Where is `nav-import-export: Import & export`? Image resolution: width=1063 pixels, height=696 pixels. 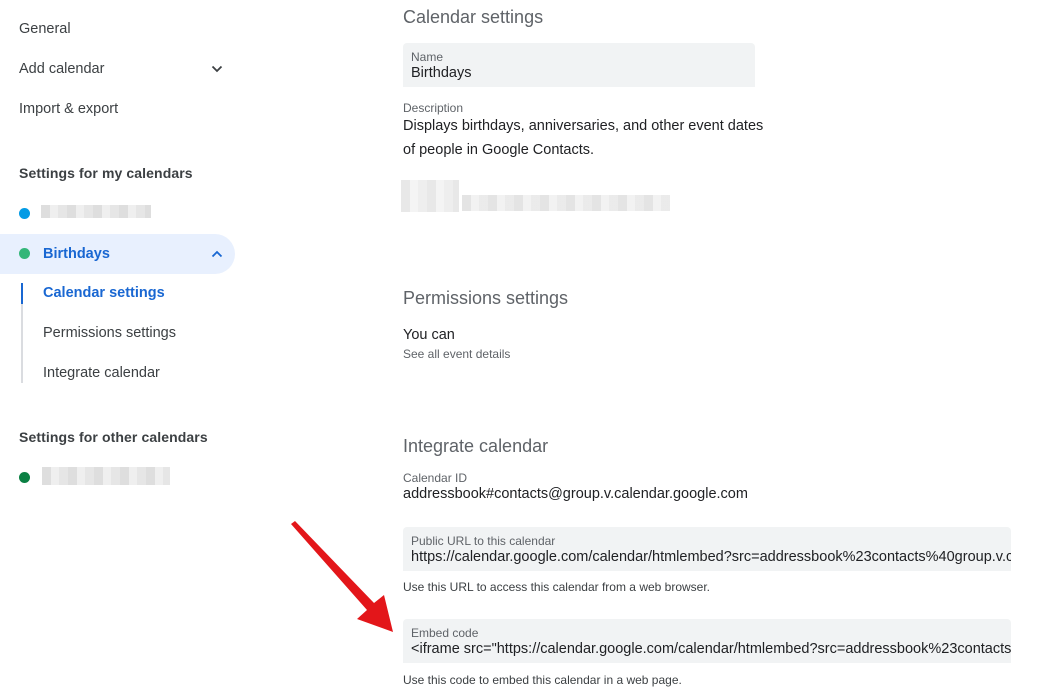
nav-import-export: Import & export is located at coordinates (68, 109).